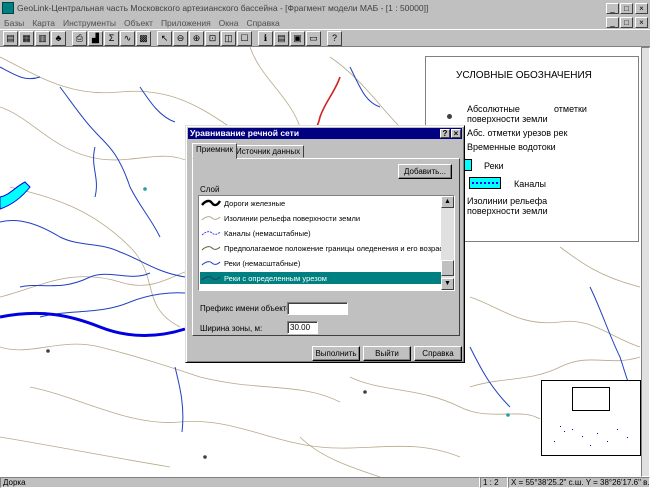 This screenshot has width=650, height=488. What do you see at coordinates (320, 263) in the screenshot?
I see `layer-item-river: Реки (немасштабные)` at bounding box center [320, 263].